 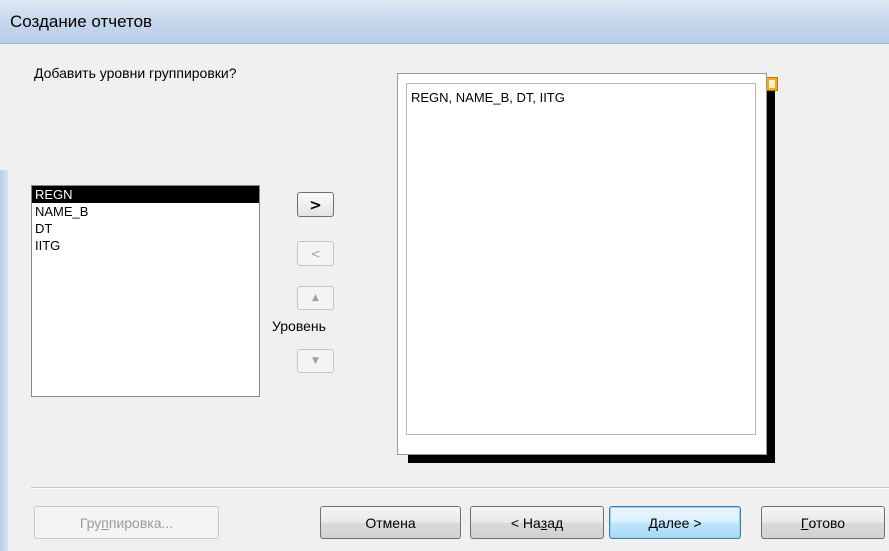 I want to click on accelerator-key: Г, so click(x=804, y=522).